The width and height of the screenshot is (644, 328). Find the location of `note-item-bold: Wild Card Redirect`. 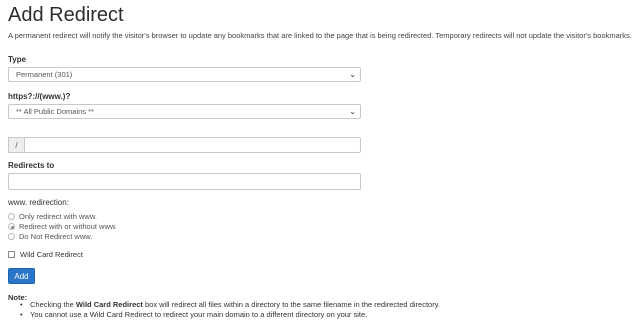

note-item-bold: Wild Card Redirect is located at coordinates (109, 304).